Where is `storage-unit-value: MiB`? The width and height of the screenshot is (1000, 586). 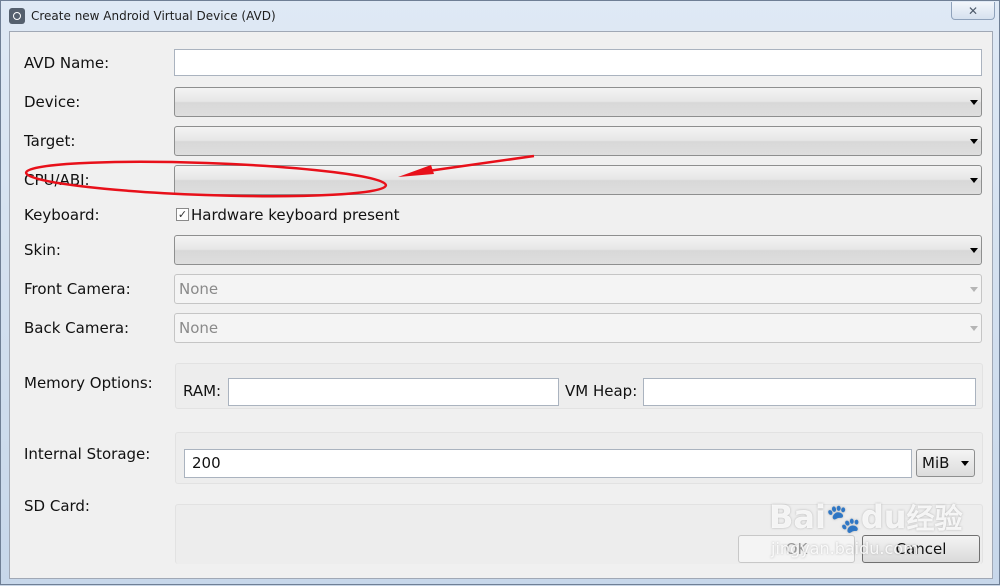 storage-unit-value: MiB is located at coordinates (936, 463).